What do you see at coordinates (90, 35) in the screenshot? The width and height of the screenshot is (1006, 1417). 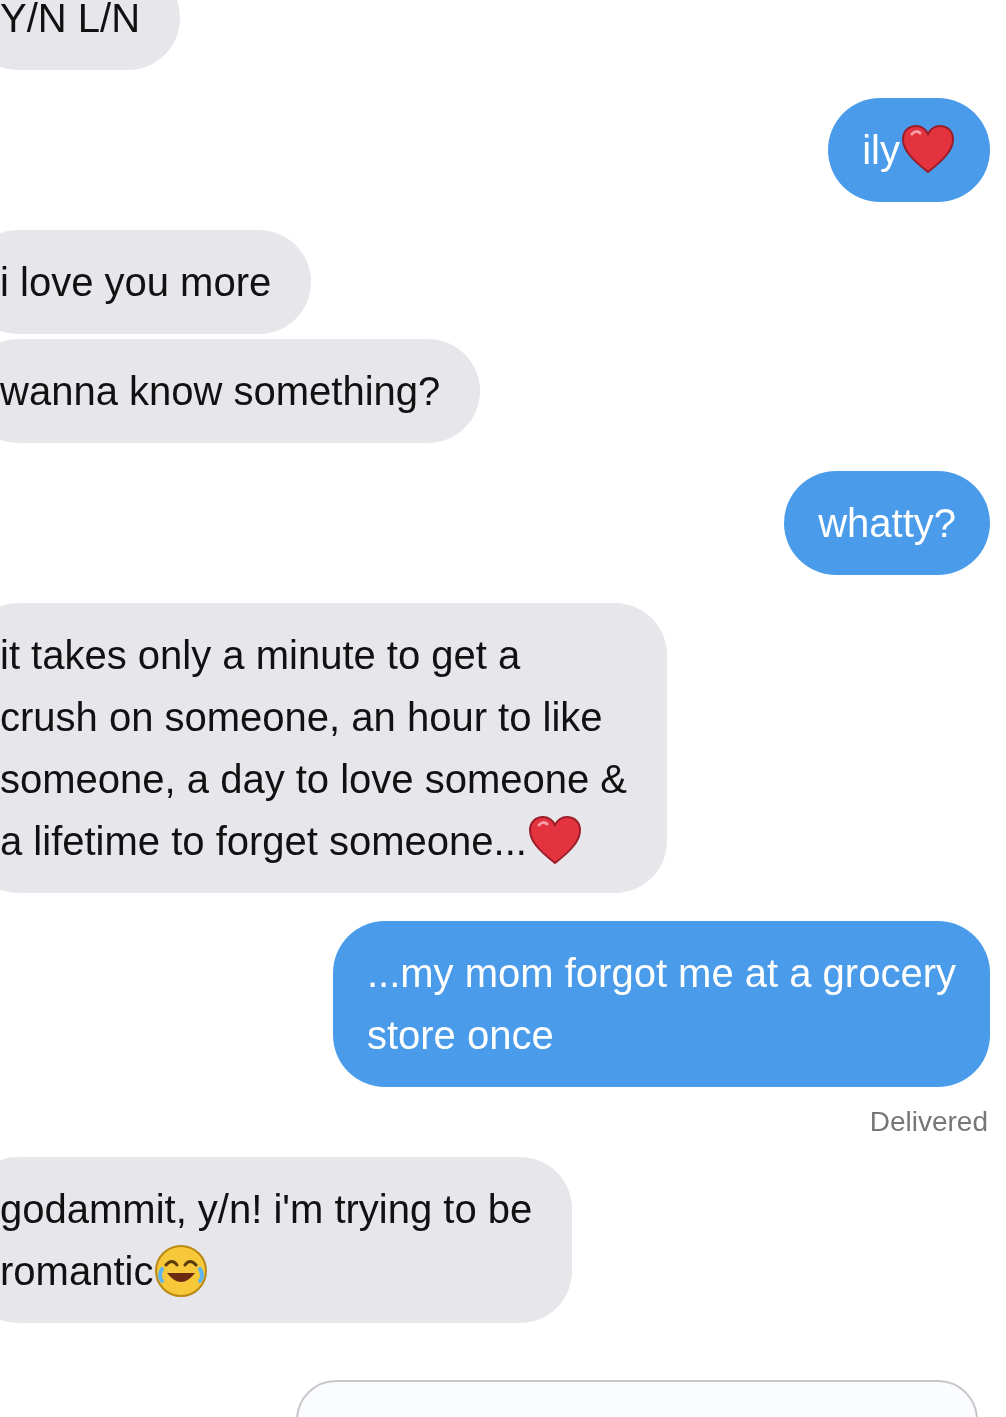 I see `received-message: Y/N L/N` at bounding box center [90, 35].